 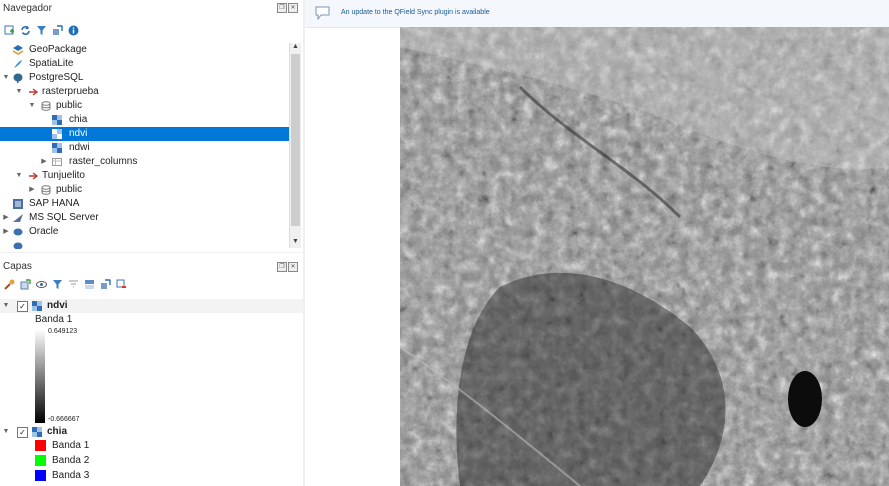 I want to click on tree-item-public: ▼ public, so click(x=144, y=106).